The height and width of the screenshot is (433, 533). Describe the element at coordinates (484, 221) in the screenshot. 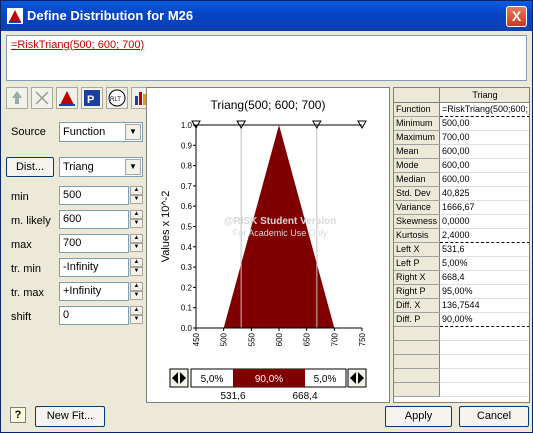

I see `stats-row-value: 0,0000` at that location.